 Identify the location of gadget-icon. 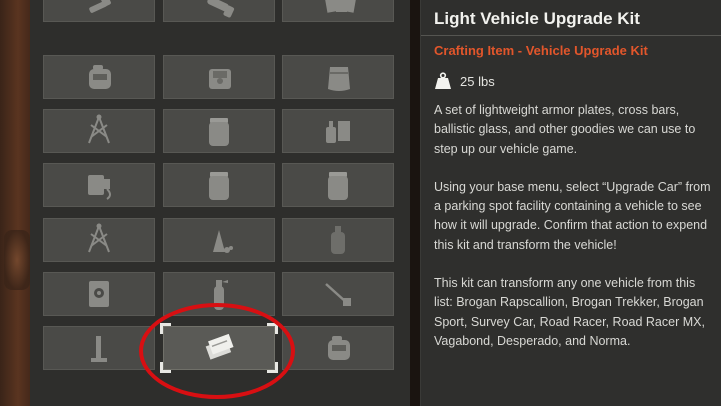
(99, 187).